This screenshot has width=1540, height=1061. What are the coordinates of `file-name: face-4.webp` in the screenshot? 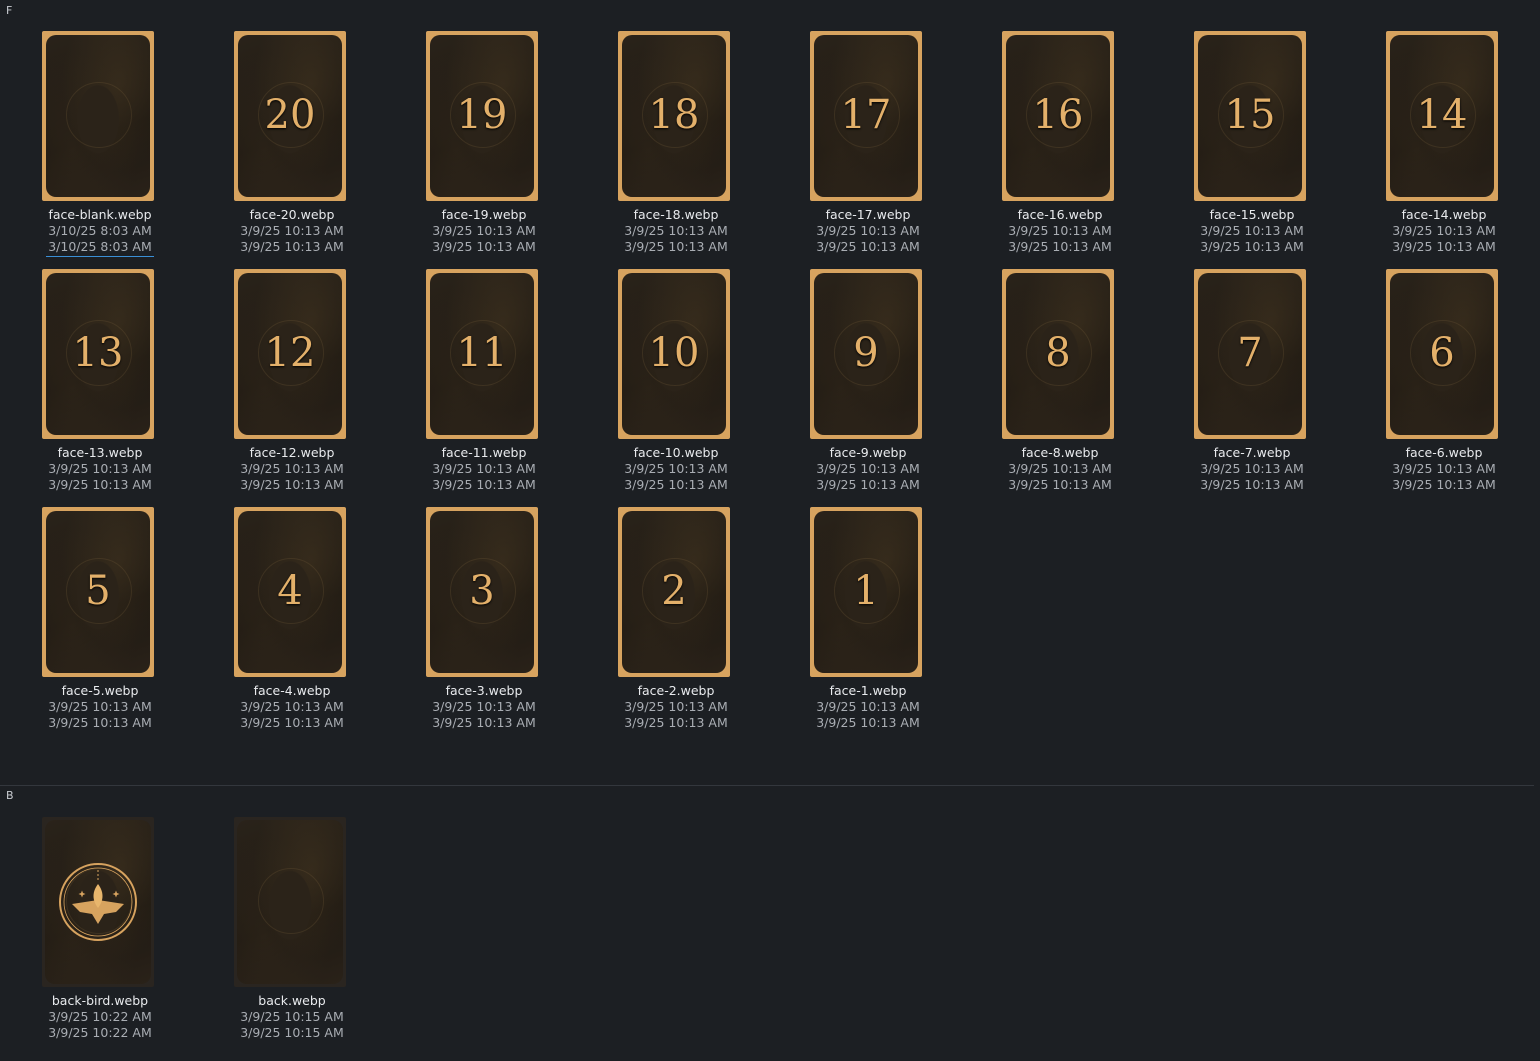 It's located at (292, 690).